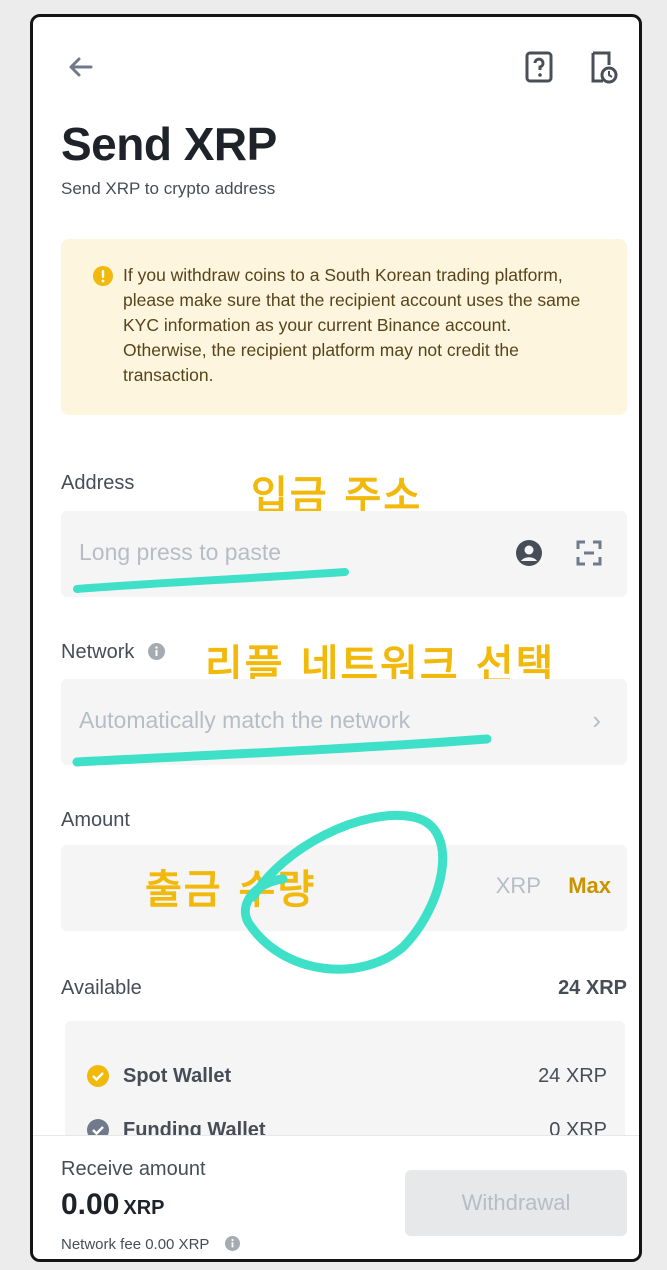  What do you see at coordinates (135, 1244) in the screenshot?
I see `network-fee-text: Network fee 0.00 XRP` at bounding box center [135, 1244].